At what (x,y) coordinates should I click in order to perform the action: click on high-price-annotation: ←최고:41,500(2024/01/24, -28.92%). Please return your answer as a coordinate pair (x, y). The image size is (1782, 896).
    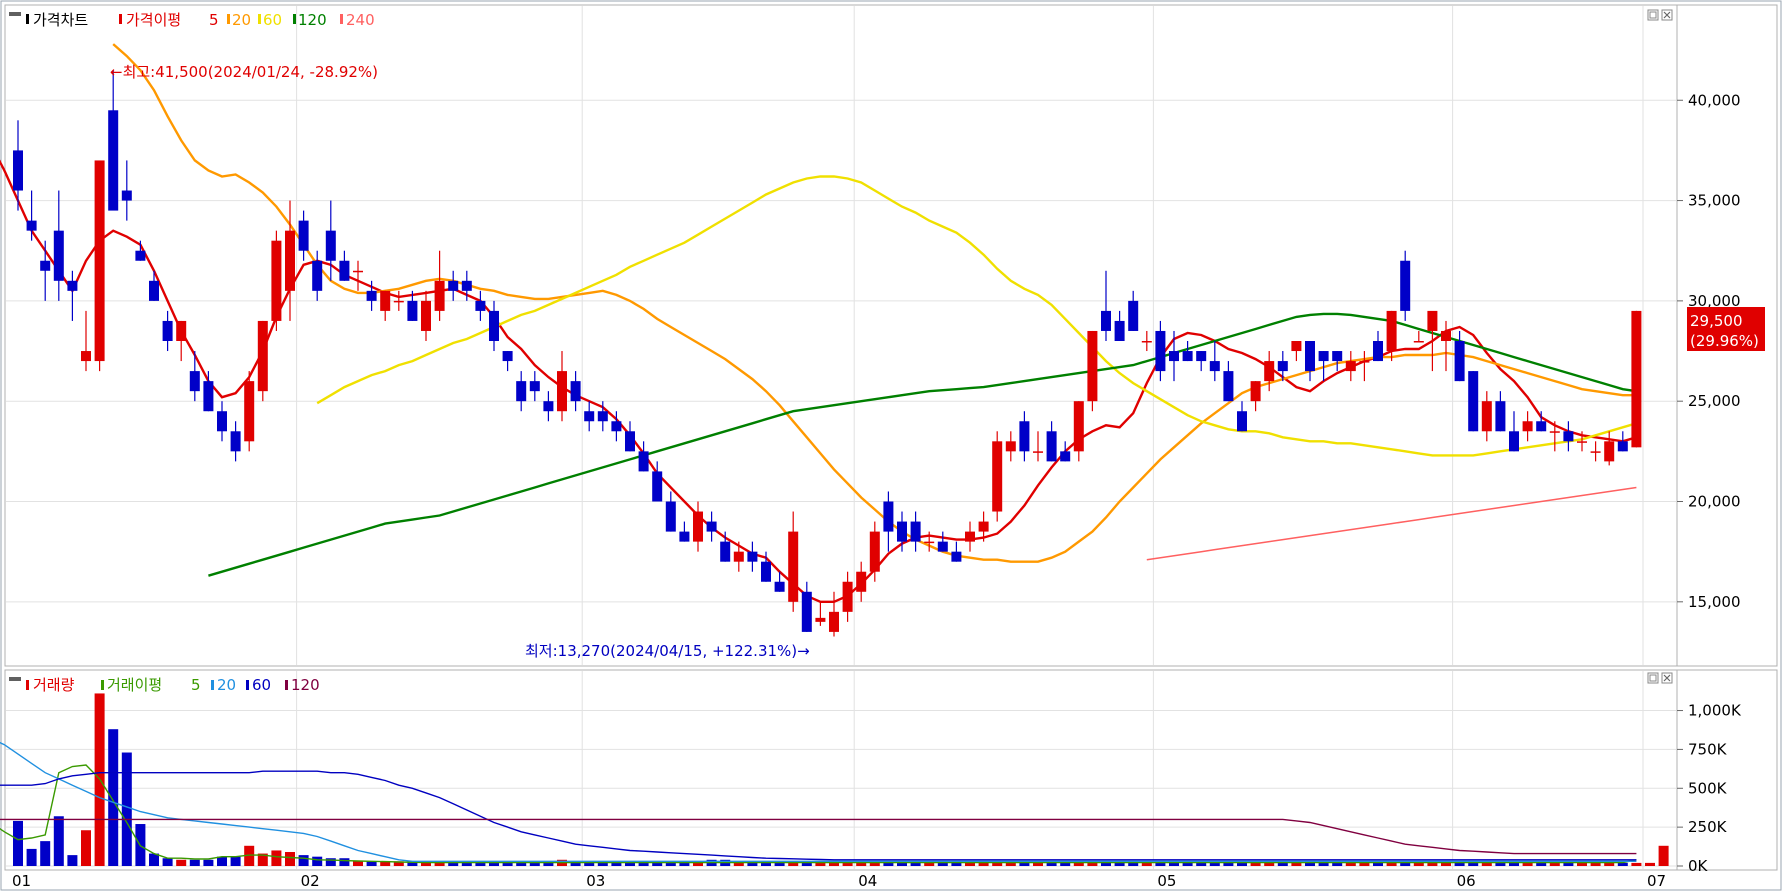
    Looking at the image, I should click on (244, 72).